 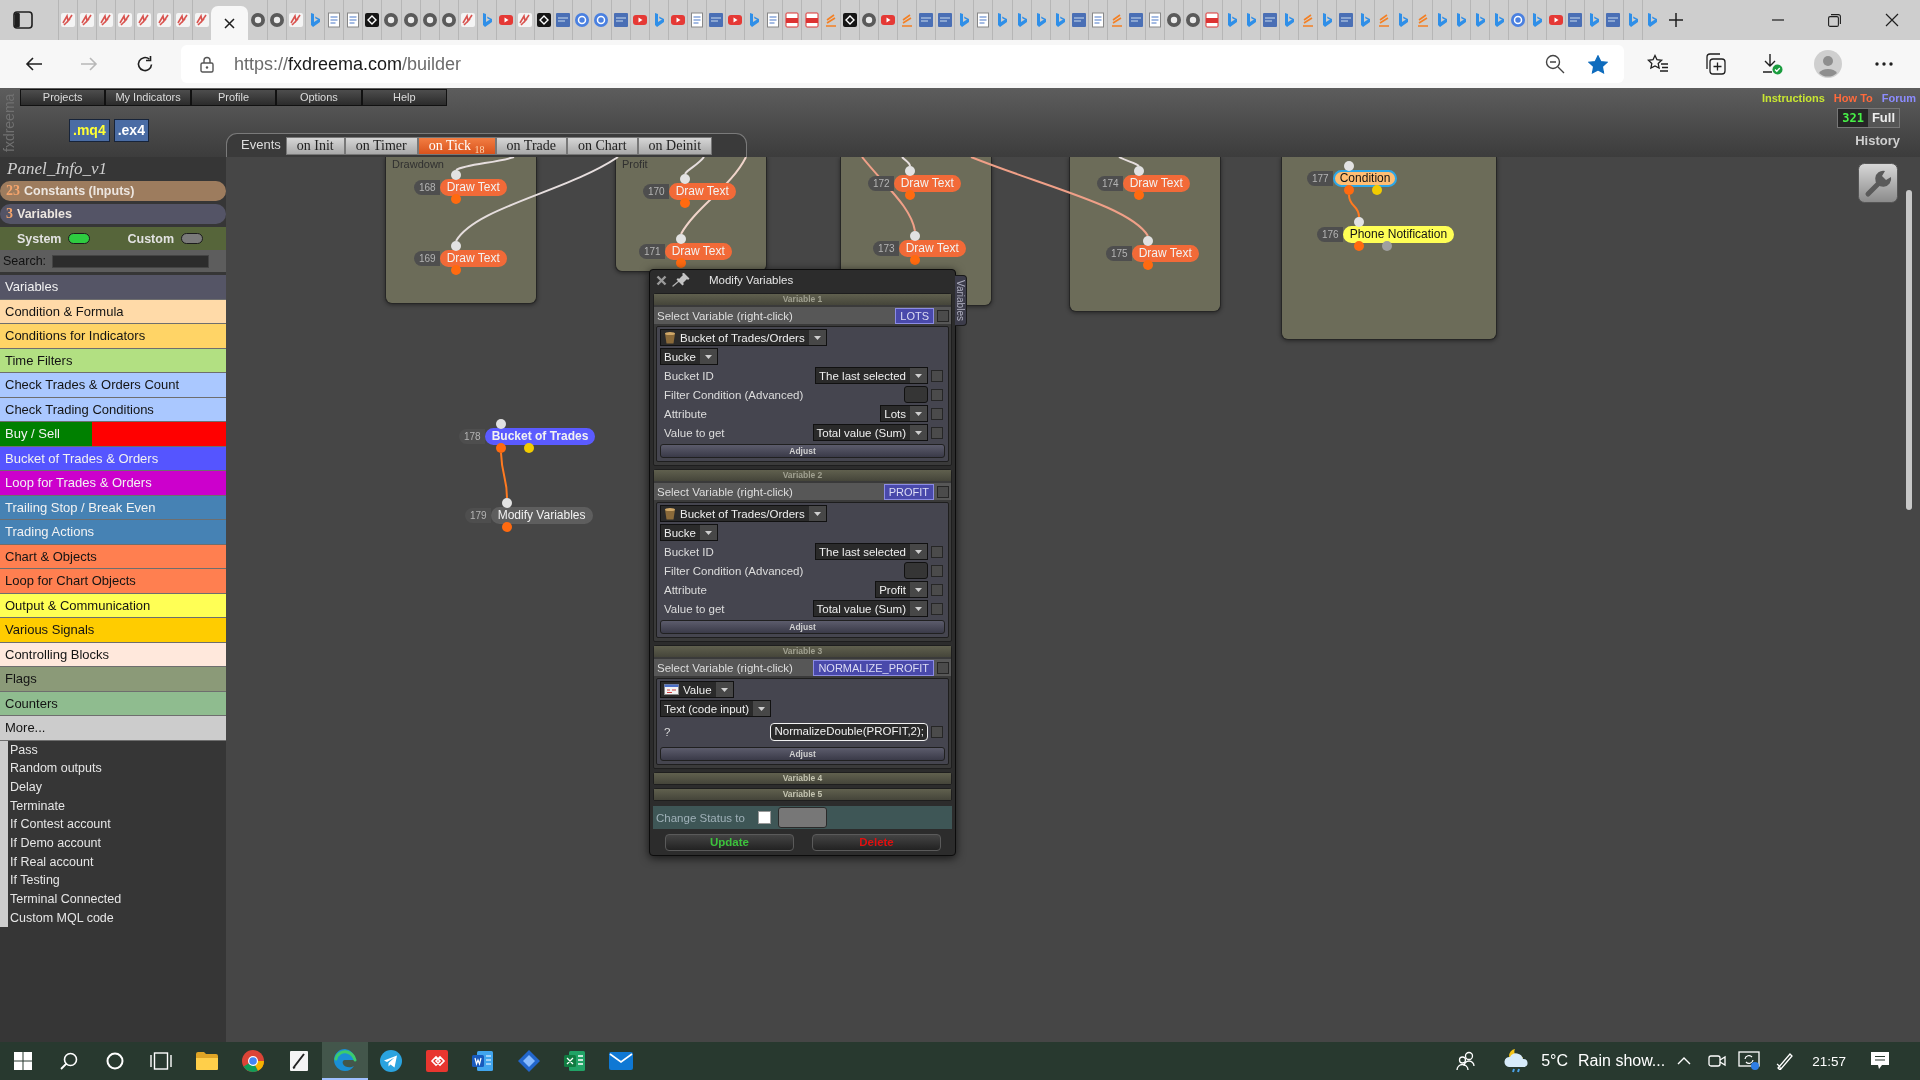 What do you see at coordinates (849, 731) in the screenshot?
I see `code-input: NormalizeDouble(PROFIT,2);` at bounding box center [849, 731].